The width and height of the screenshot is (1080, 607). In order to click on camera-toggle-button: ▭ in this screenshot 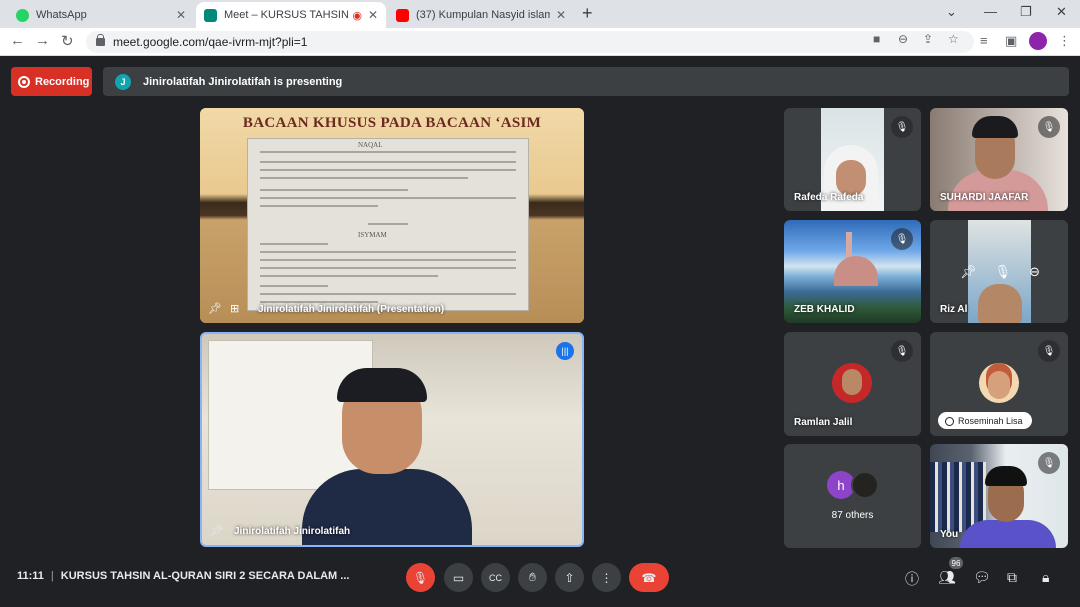, I will do `click(458, 577)`.